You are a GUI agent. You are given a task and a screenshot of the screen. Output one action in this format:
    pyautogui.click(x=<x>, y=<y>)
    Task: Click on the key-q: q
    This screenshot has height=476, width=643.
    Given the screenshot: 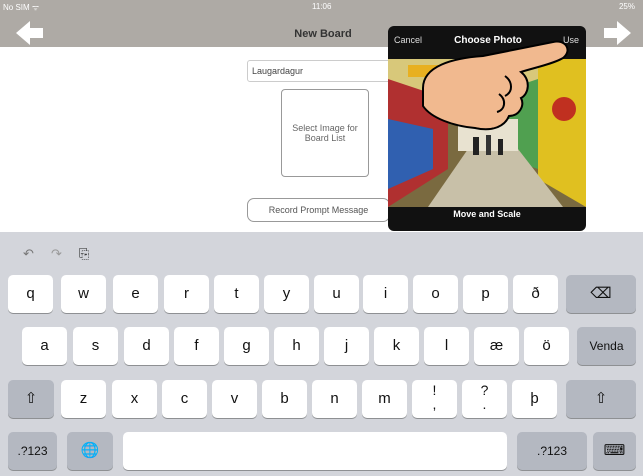 What is the action you would take?
    pyautogui.click(x=30, y=294)
    